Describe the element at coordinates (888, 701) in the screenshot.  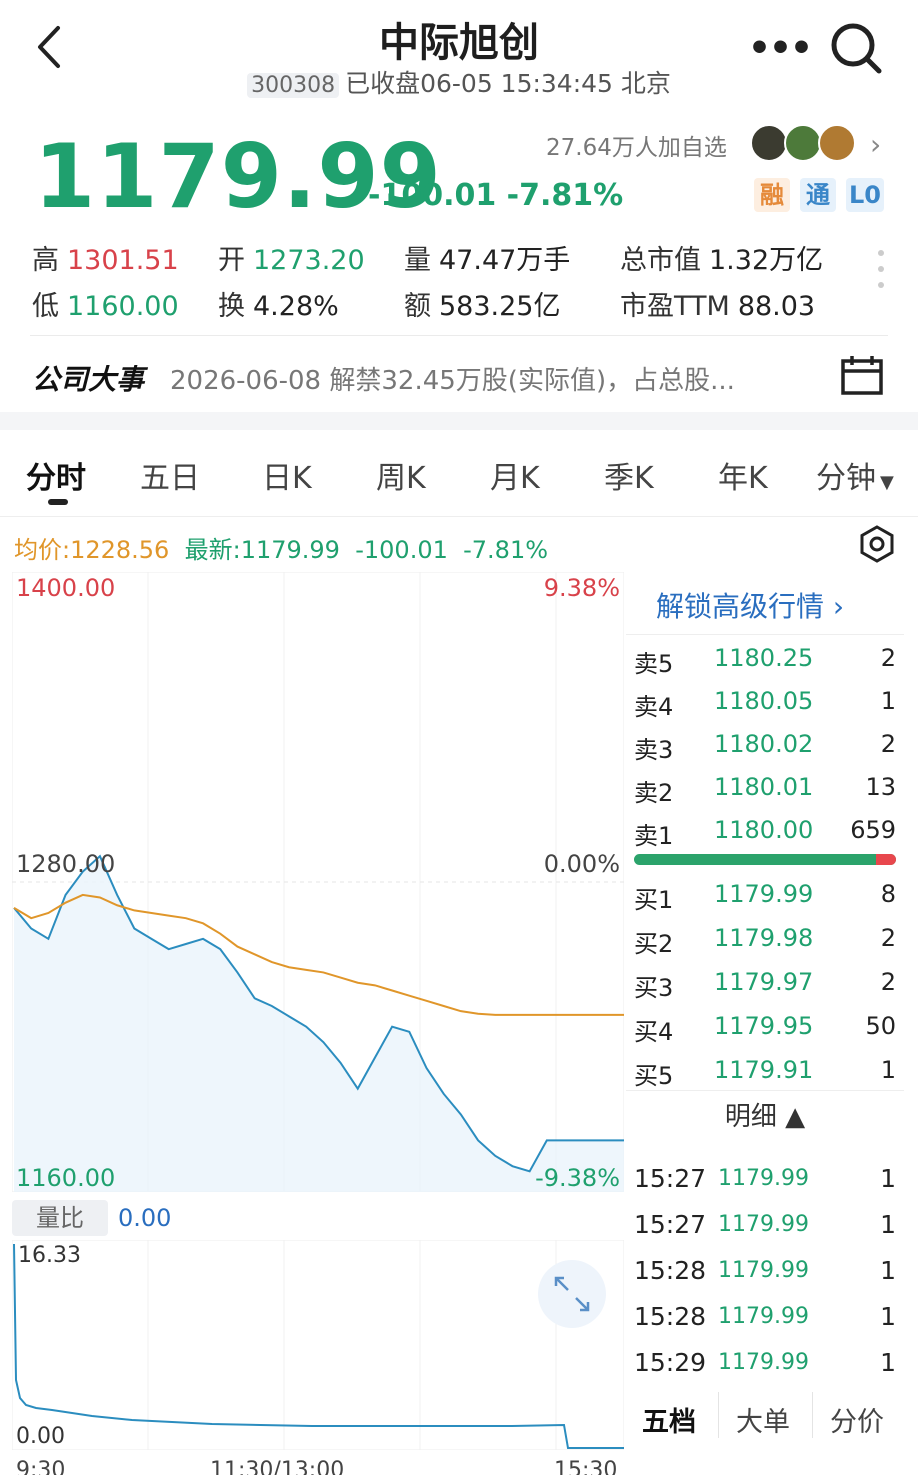
I see `ask-vol: 1` at that location.